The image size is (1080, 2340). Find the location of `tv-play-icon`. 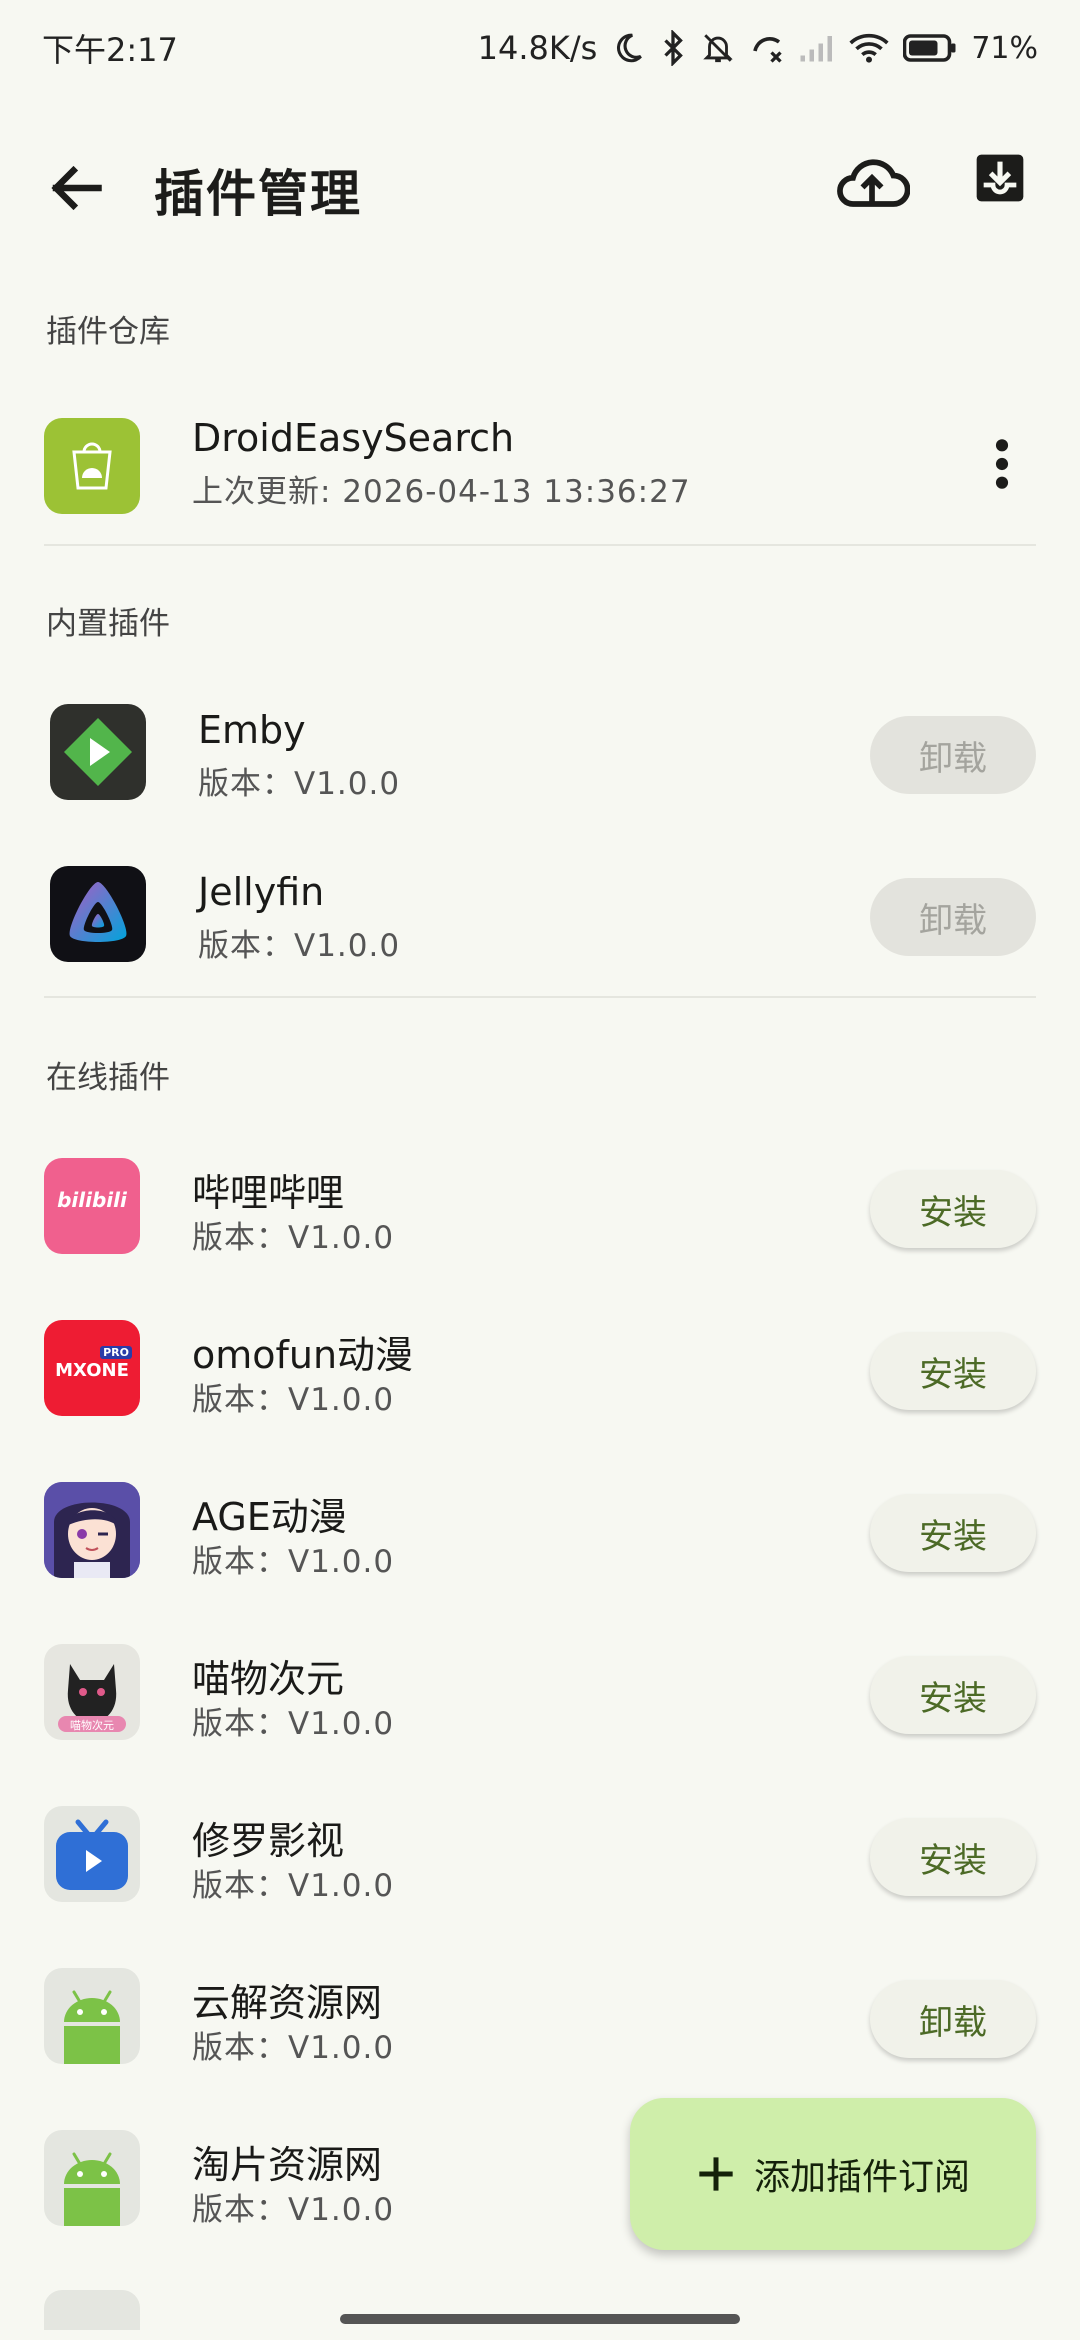

tv-play-icon is located at coordinates (92, 1854).